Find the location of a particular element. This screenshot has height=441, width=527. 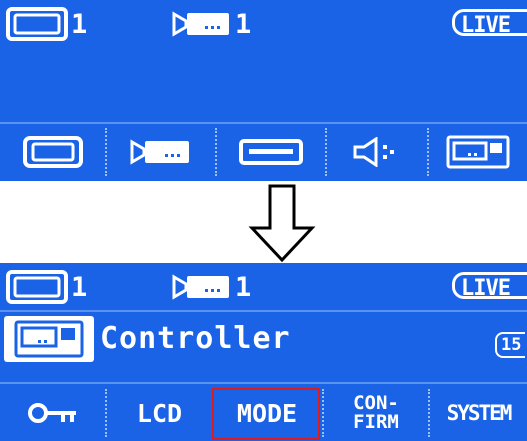

confirm-softkey: CON- FIRM is located at coordinates (376, 413).